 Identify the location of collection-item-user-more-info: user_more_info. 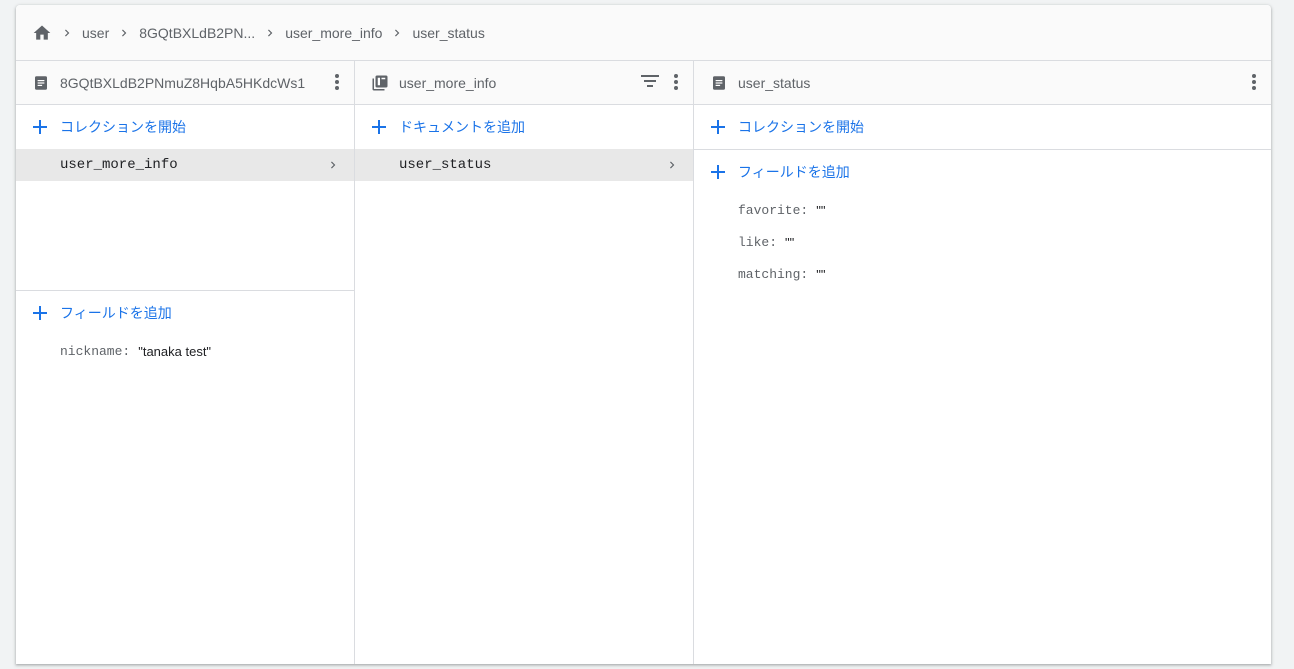
(185, 165).